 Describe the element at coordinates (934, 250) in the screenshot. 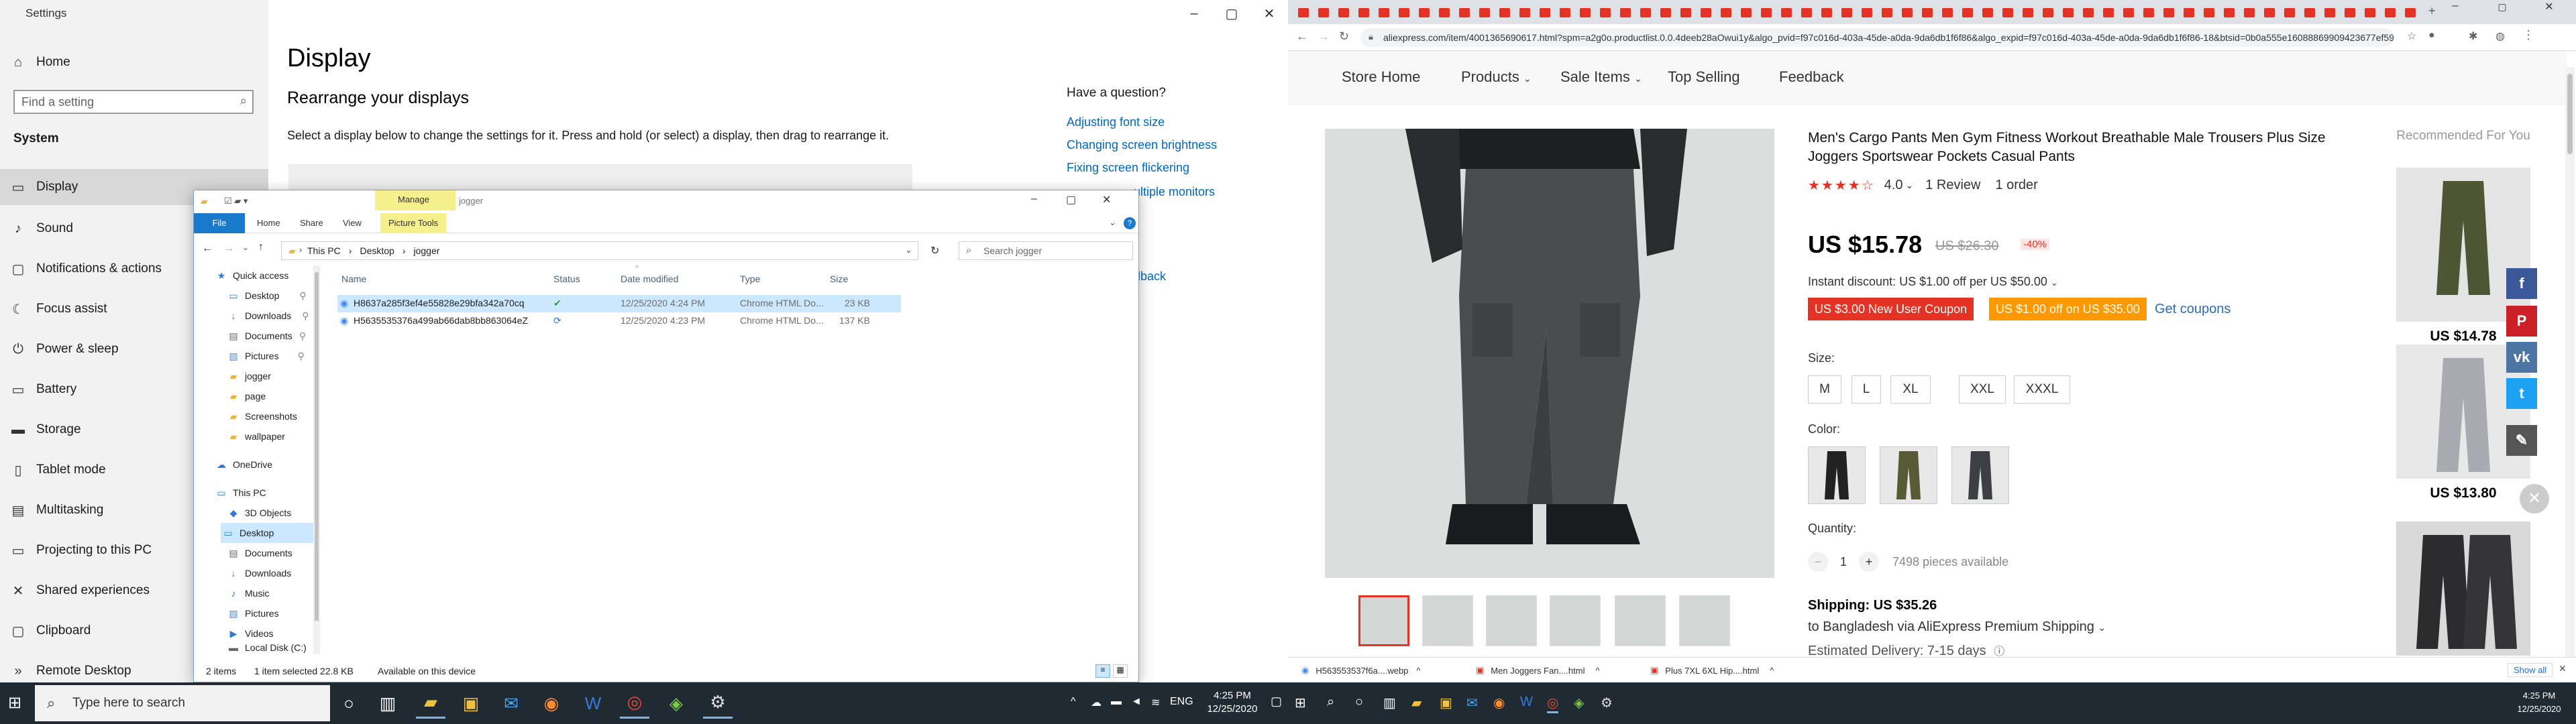

I see `refresh-icon: ↻` at that location.